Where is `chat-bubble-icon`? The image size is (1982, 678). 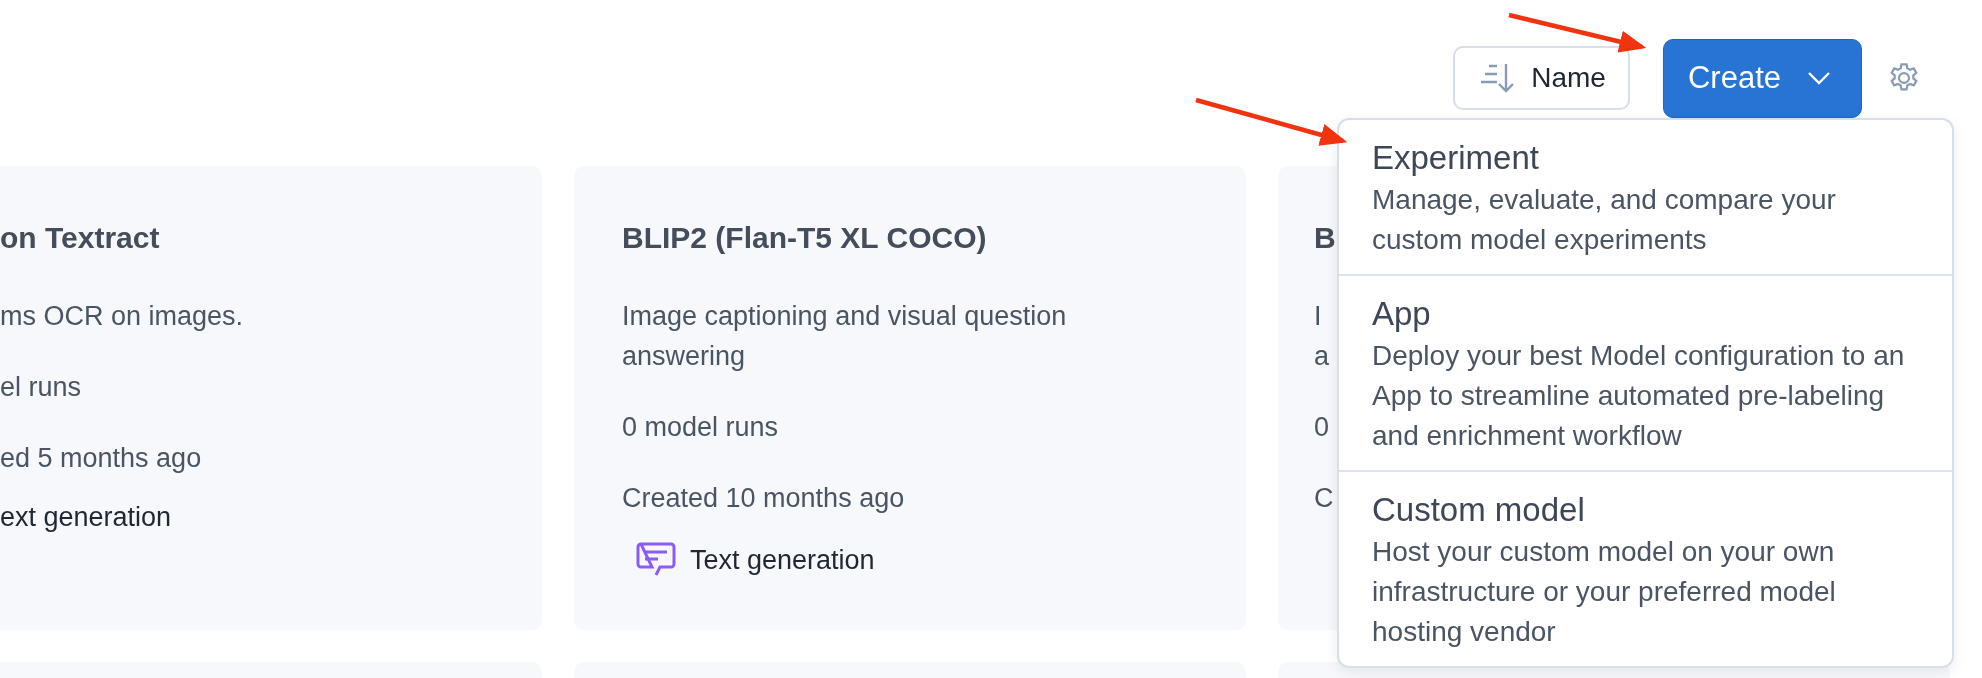 chat-bubble-icon is located at coordinates (656, 560).